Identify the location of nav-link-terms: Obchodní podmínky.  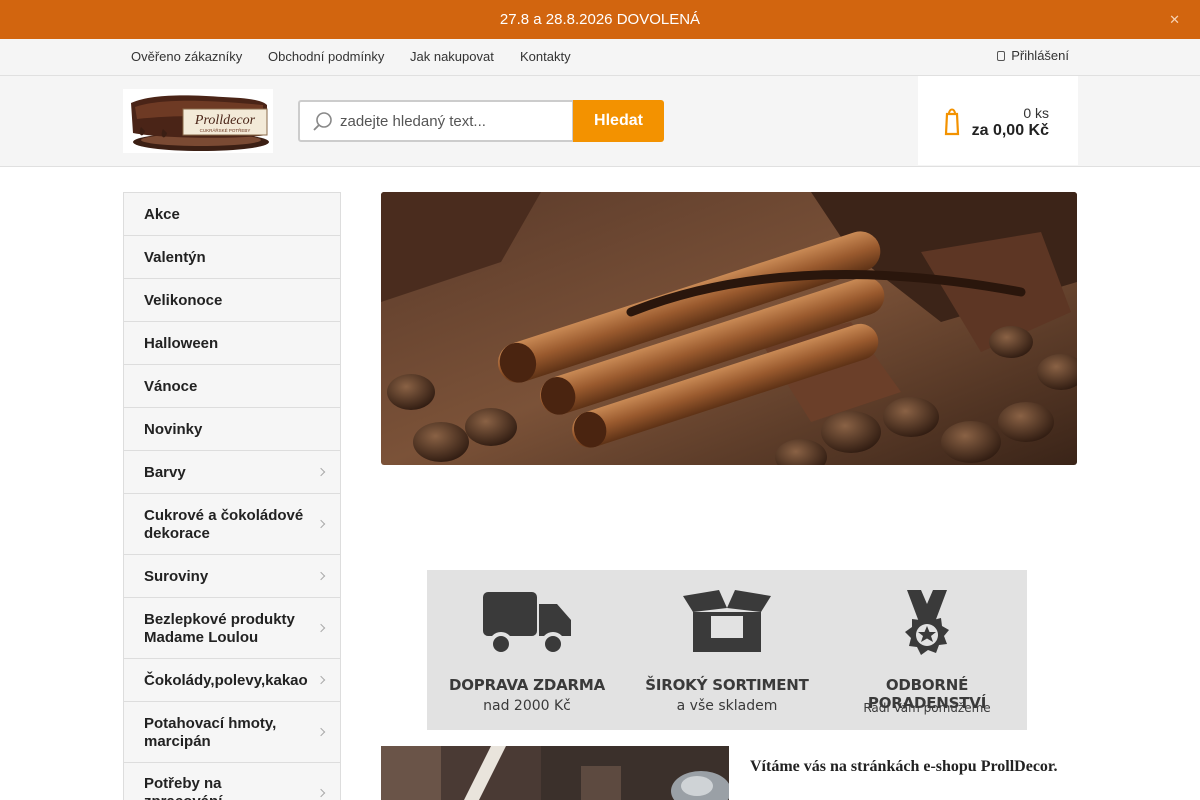
(326, 56).